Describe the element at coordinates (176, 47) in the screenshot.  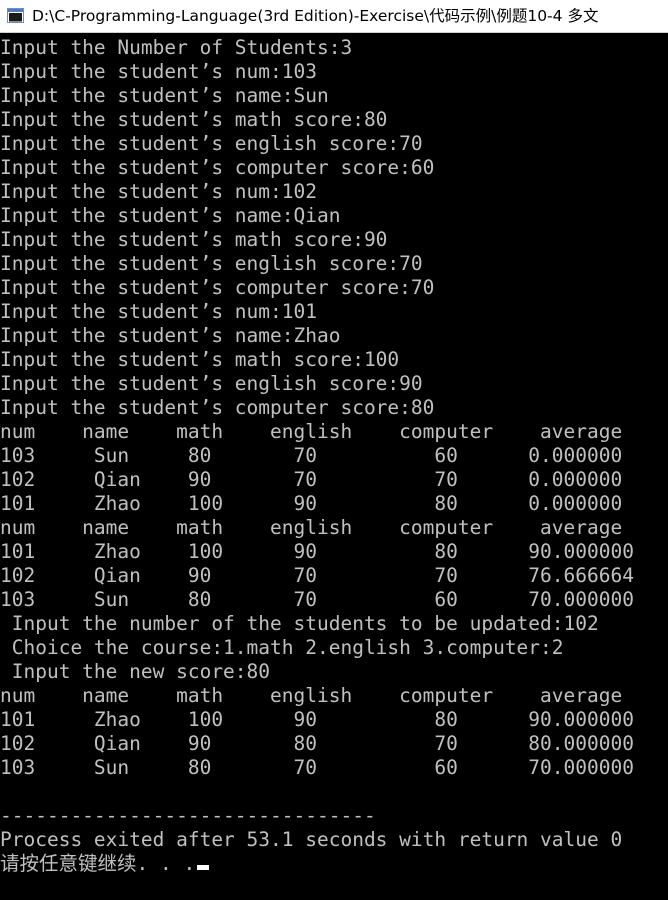
I see `console-line: Input the Number of Students:3` at that location.